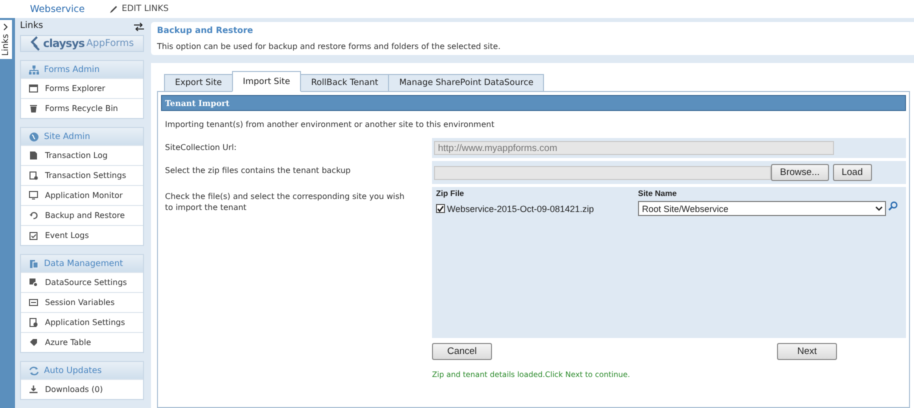  Describe the element at coordinates (139, 26) in the screenshot. I see `double-arrow-icon` at that location.